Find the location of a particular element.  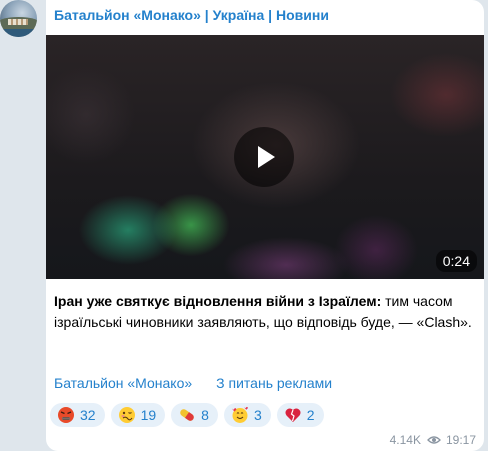

channel-avatar is located at coordinates (18, 18).